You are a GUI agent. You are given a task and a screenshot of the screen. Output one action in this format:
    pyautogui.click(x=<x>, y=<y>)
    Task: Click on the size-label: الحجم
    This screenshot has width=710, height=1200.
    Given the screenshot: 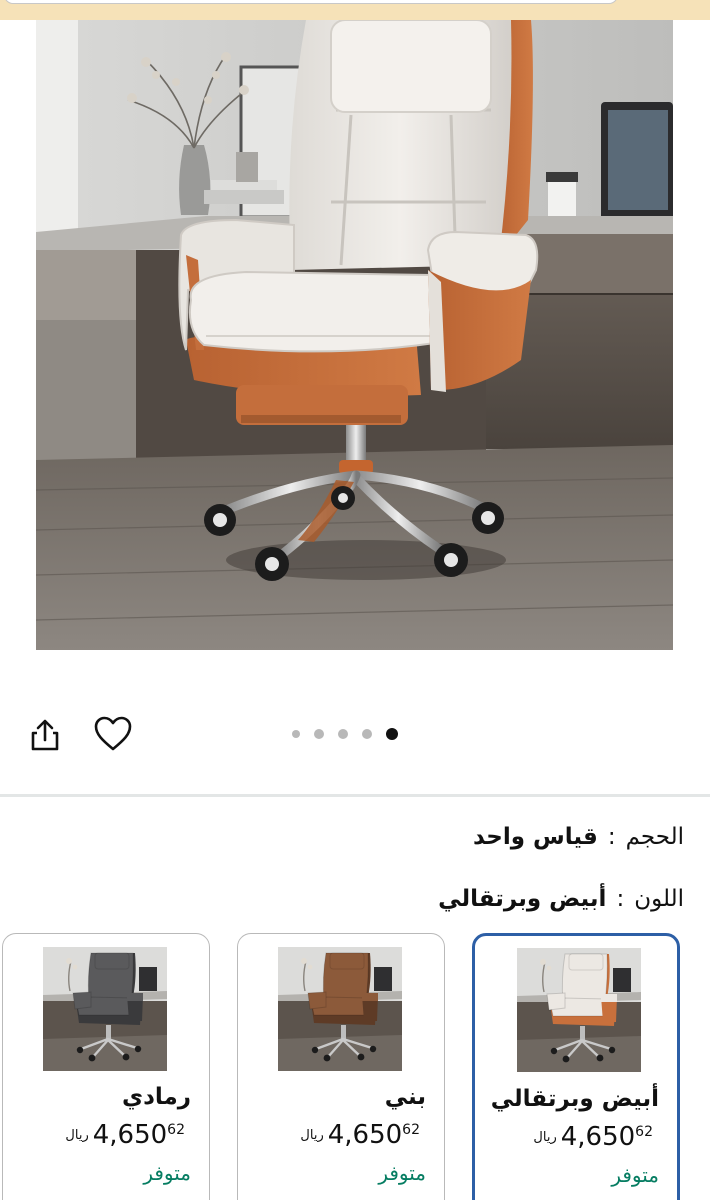 What is the action you would take?
    pyautogui.click(x=654, y=837)
    